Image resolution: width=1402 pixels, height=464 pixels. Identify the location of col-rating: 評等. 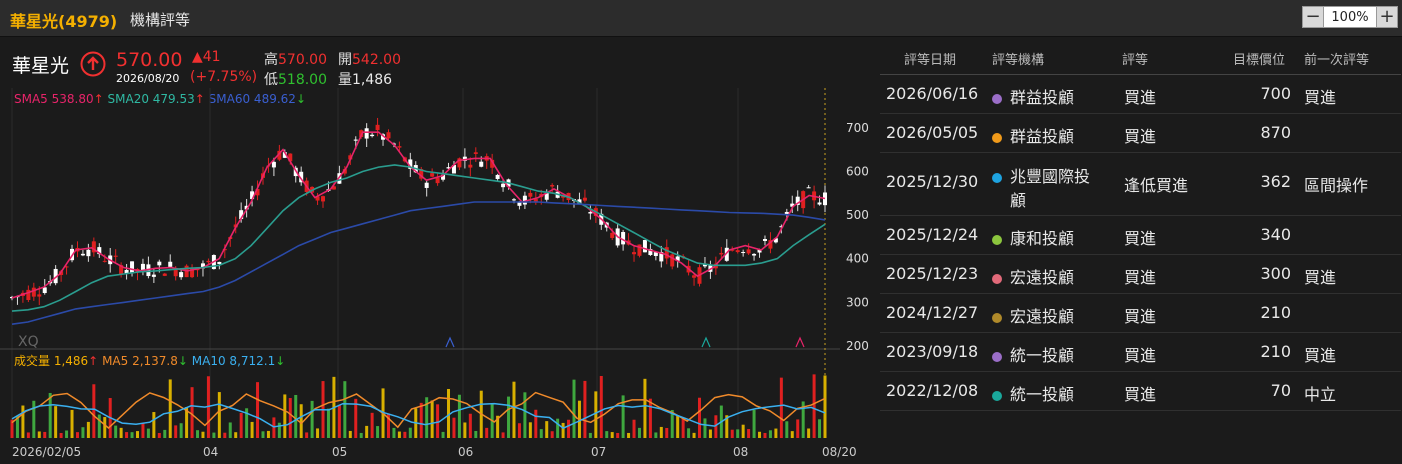
(1135, 58).